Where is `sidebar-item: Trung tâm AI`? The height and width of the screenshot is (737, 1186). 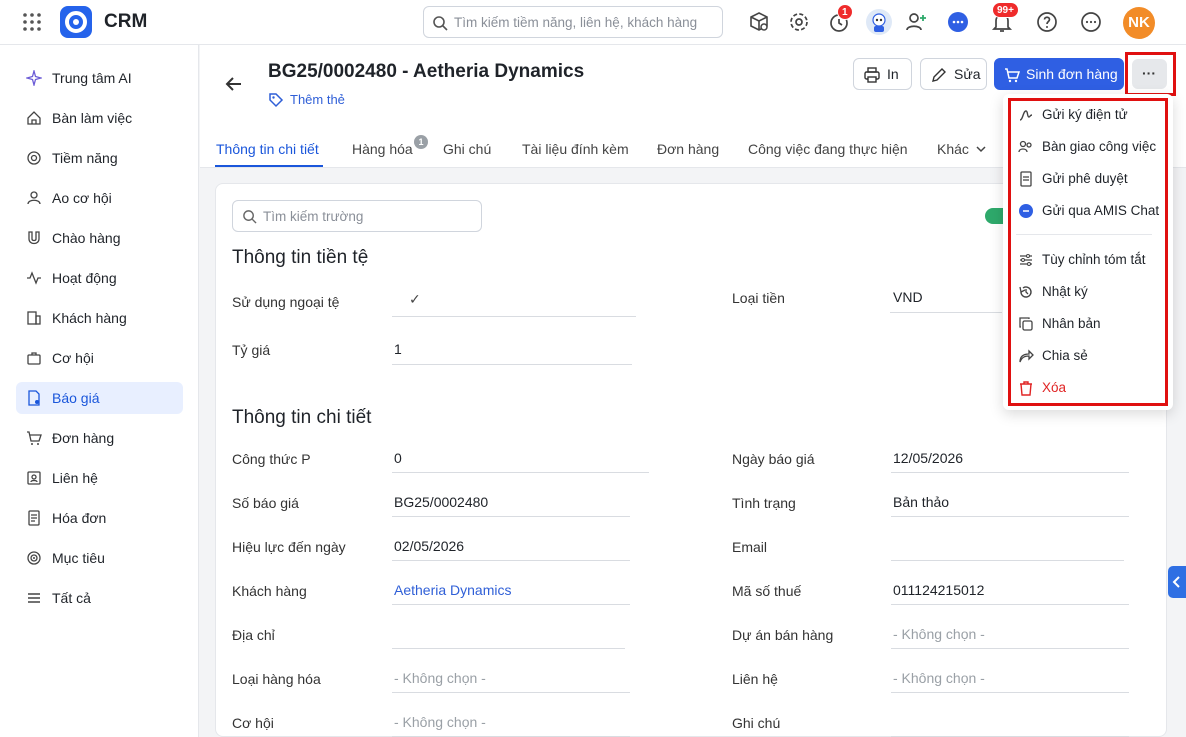 sidebar-item: Trung tâm AI is located at coordinates (99, 78).